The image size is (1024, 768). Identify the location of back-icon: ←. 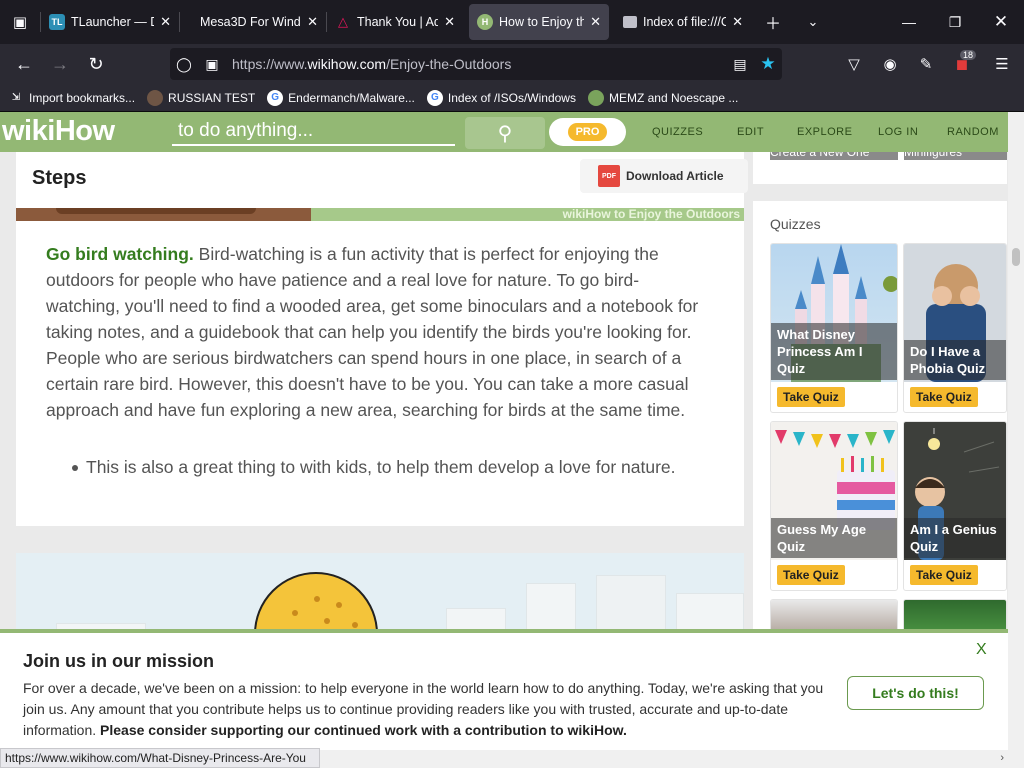
(24, 64).